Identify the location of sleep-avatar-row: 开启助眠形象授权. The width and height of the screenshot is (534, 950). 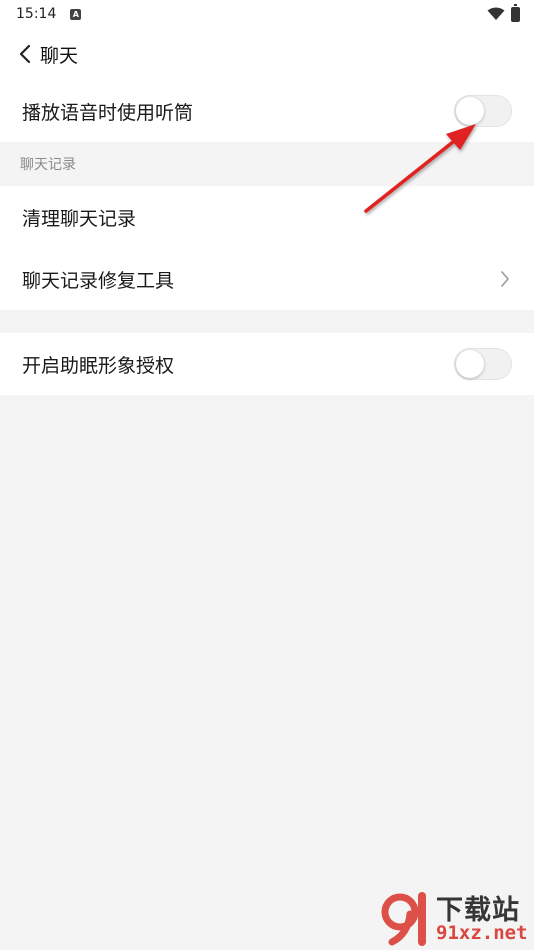
(267, 364).